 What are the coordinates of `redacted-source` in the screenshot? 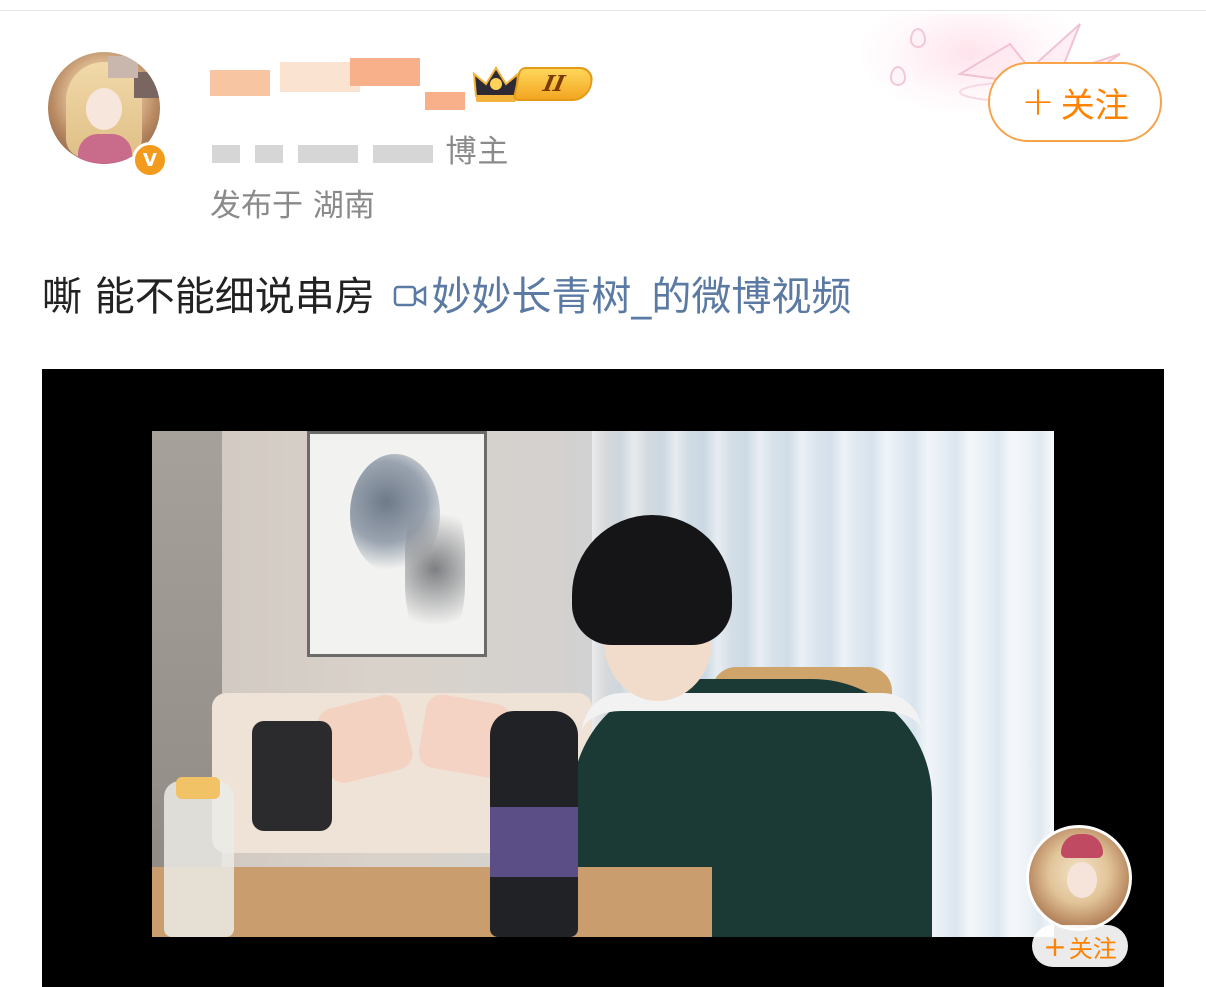 It's located at (402, 153).